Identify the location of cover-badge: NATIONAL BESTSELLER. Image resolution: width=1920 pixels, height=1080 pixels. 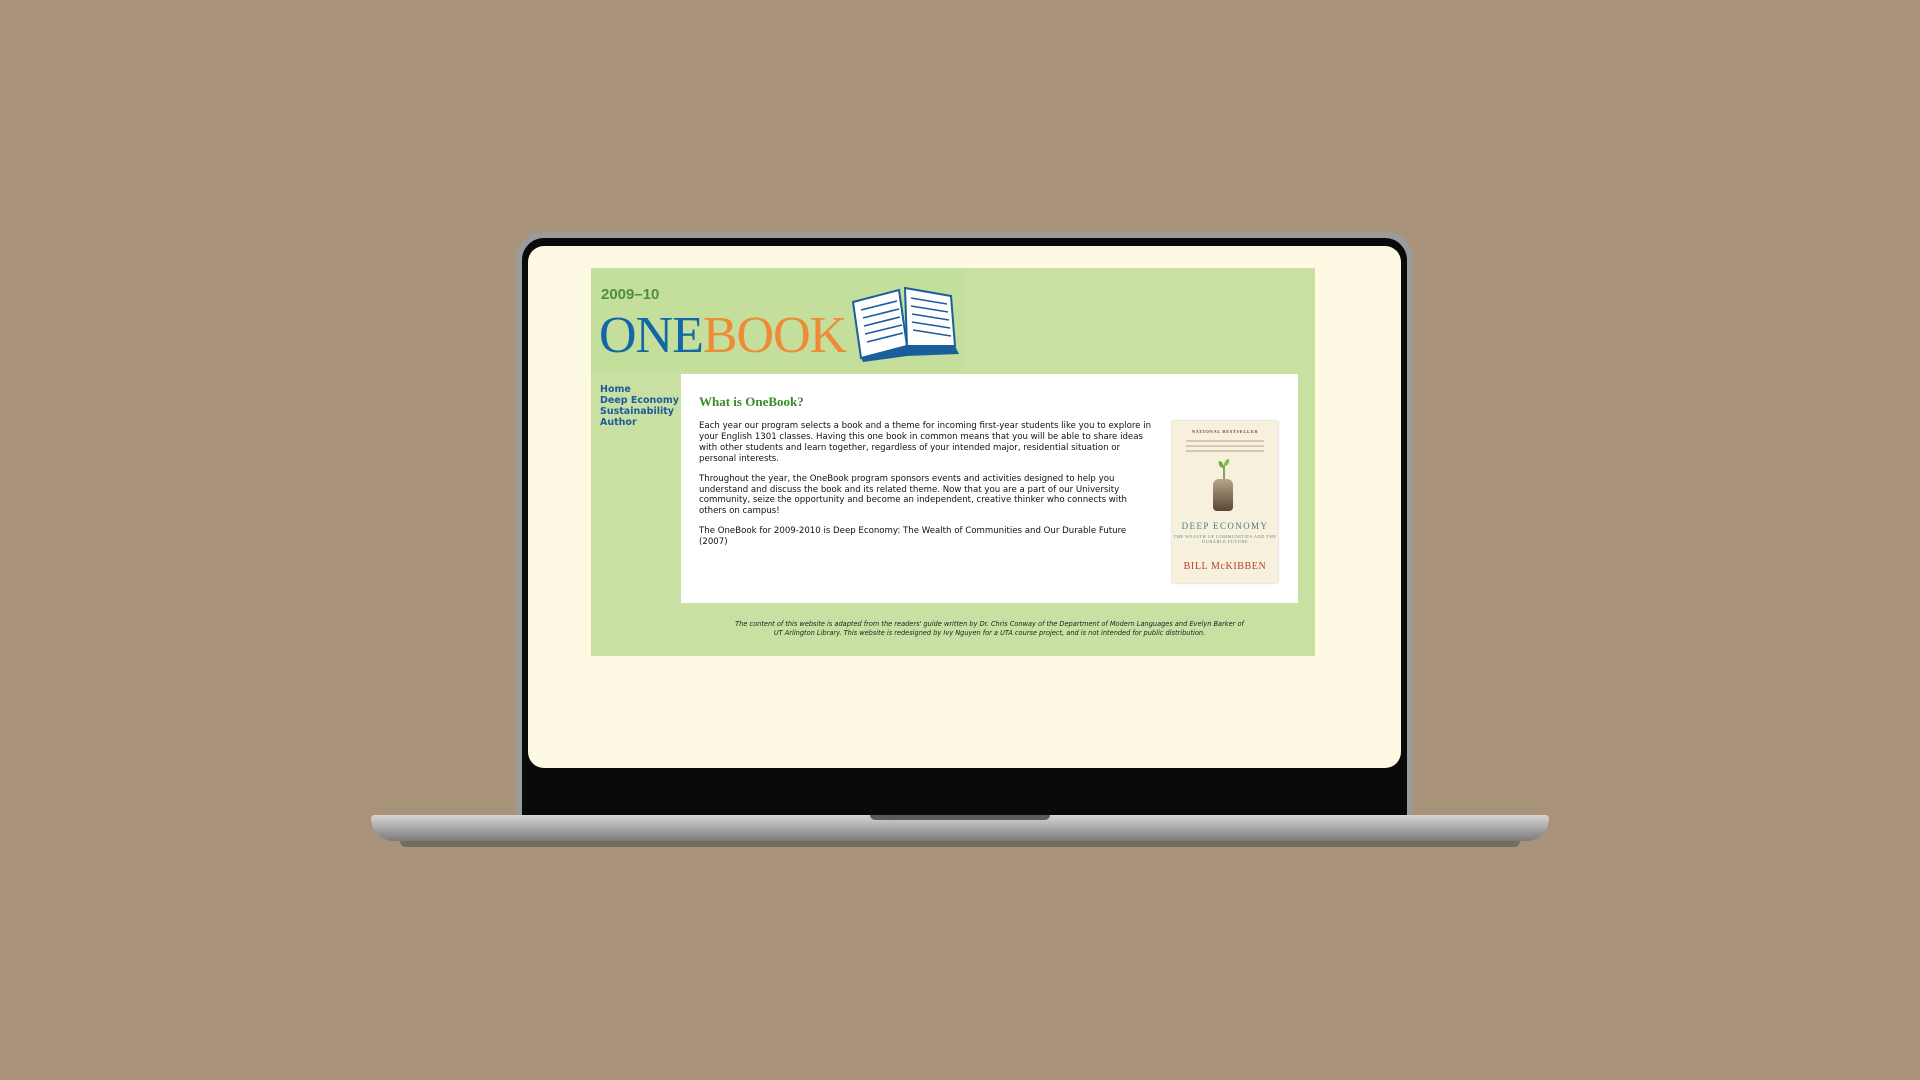
(1225, 431).